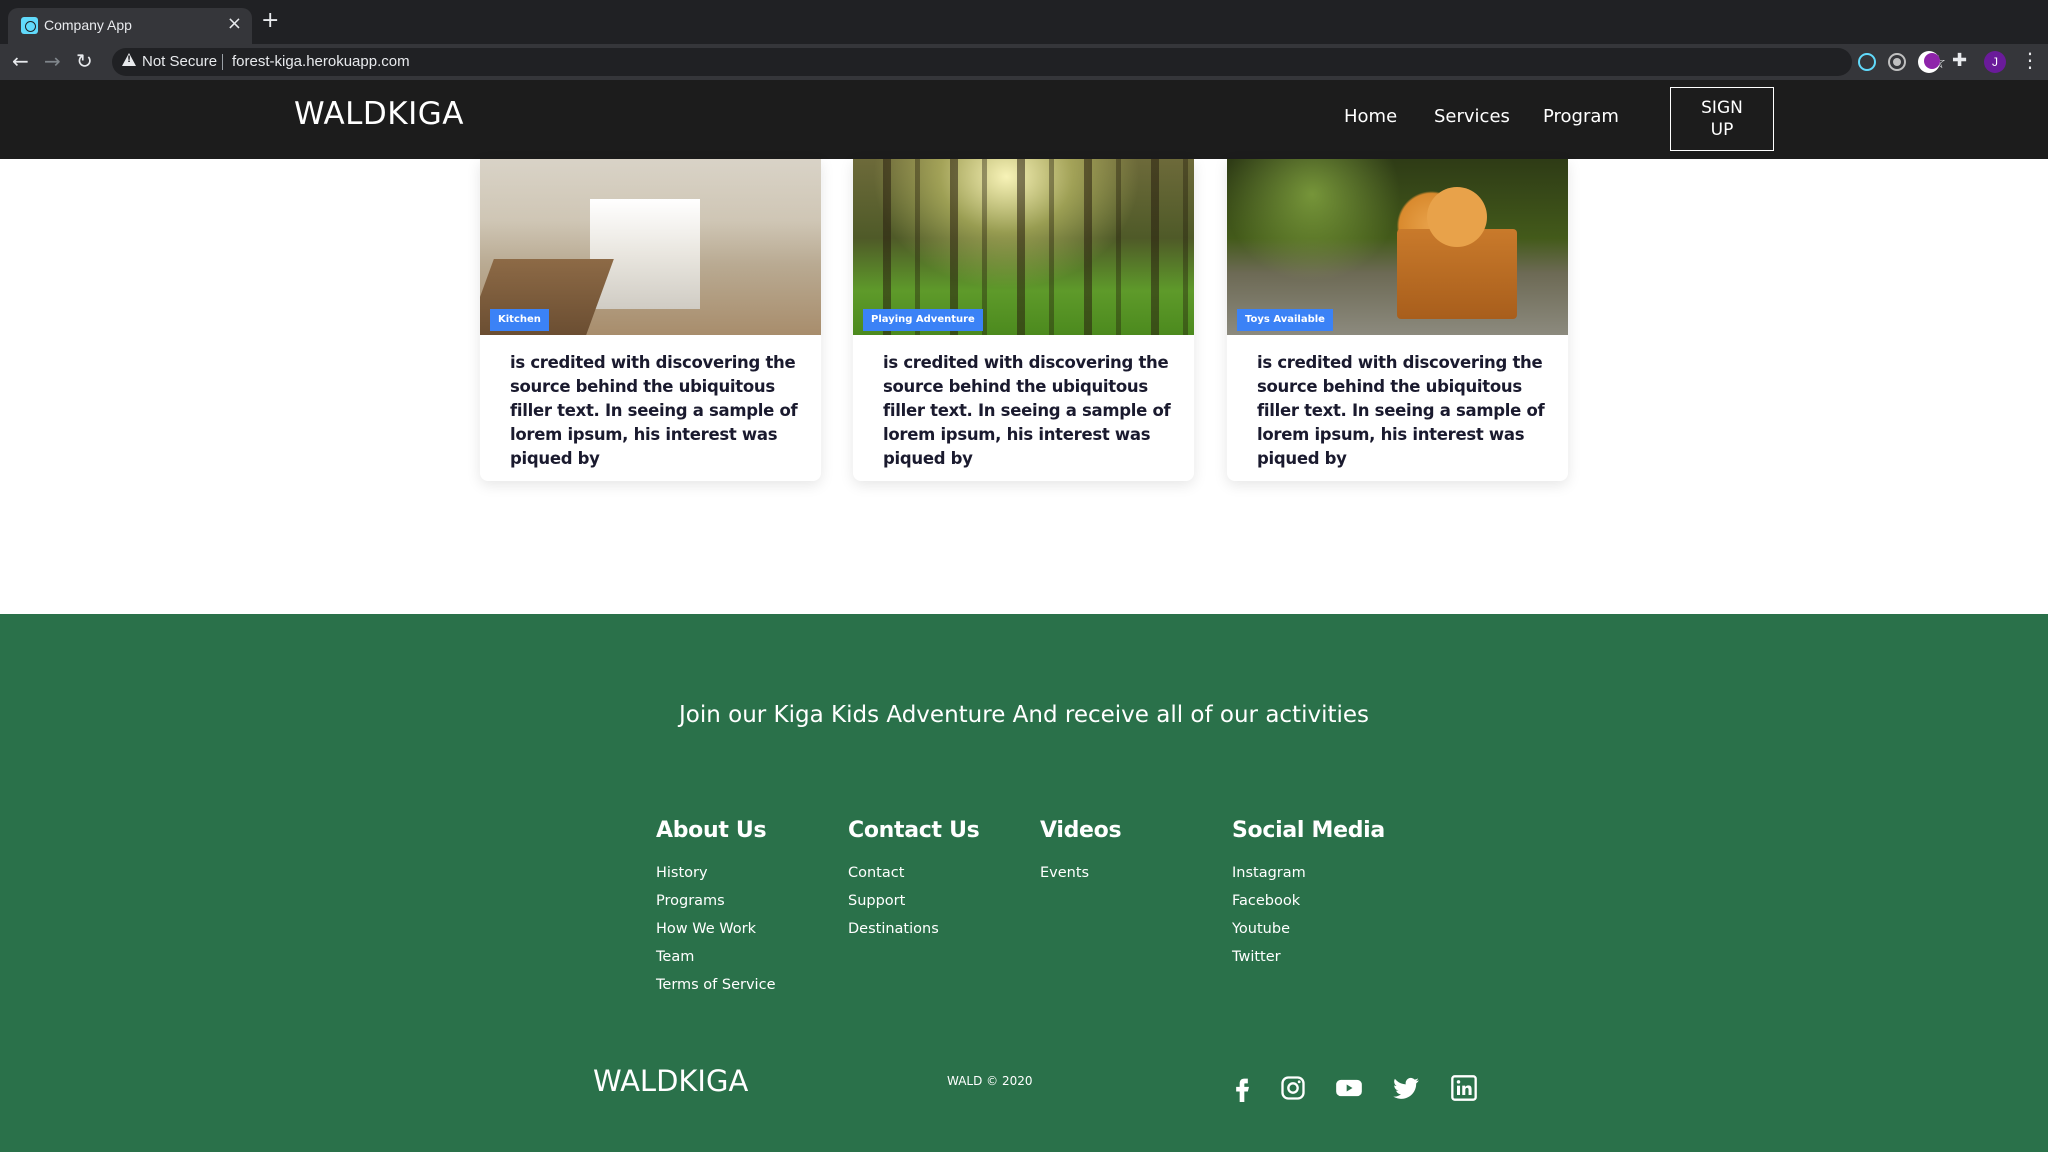  Describe the element at coordinates (179, 61) in the screenshot. I see `security-label: Not Secure` at that location.